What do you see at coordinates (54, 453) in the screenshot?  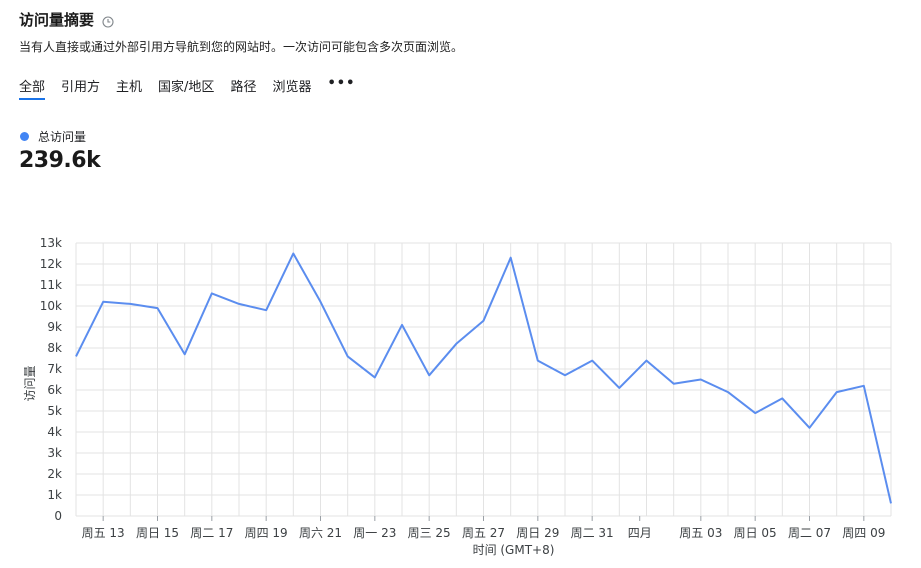 I see `y-tick-label: 3k` at bounding box center [54, 453].